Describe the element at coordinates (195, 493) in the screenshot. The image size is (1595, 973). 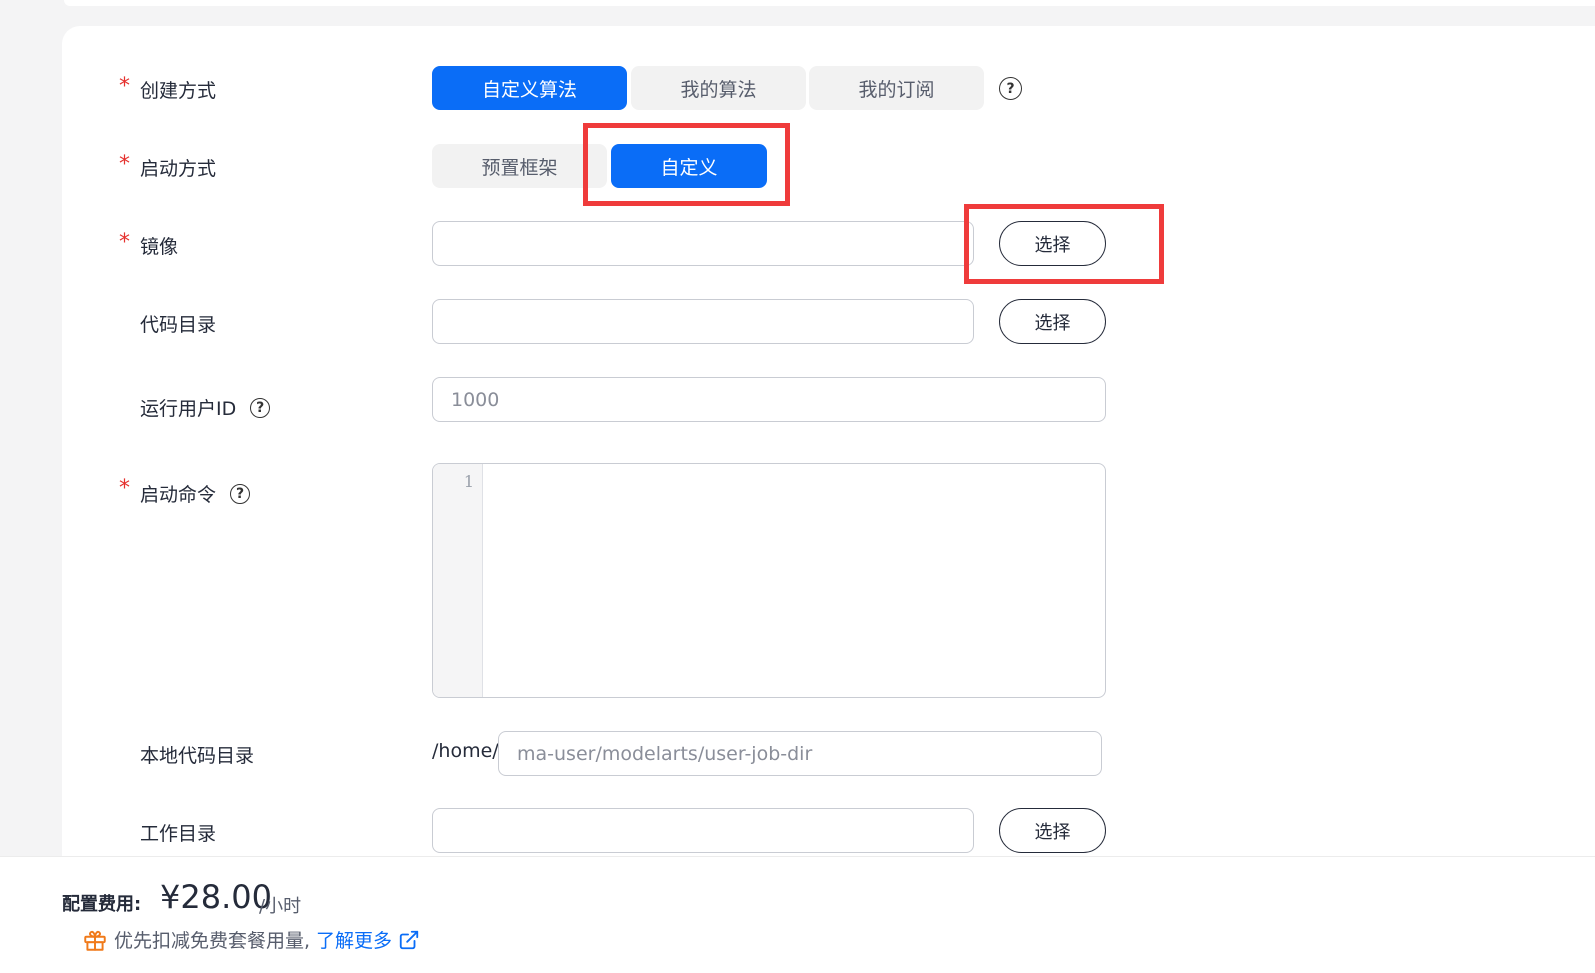
I see `launch-command-label: 启动命令 ?` at that location.